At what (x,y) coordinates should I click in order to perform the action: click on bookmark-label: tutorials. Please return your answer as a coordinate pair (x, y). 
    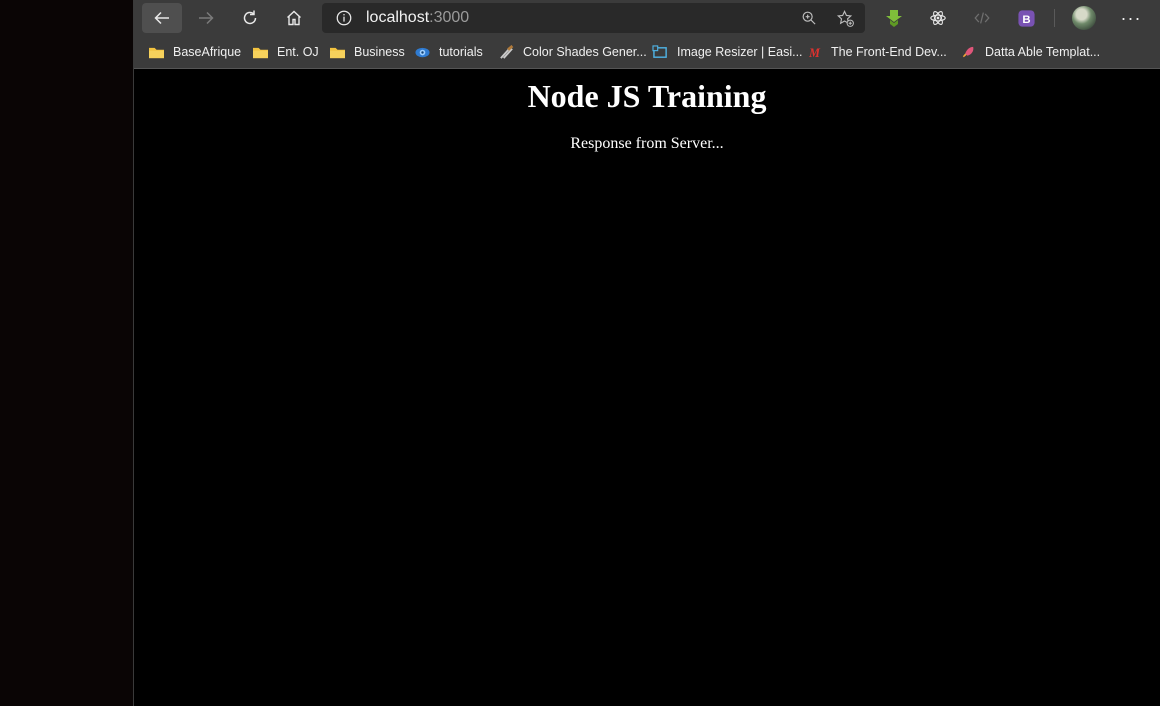
    Looking at the image, I should click on (461, 52).